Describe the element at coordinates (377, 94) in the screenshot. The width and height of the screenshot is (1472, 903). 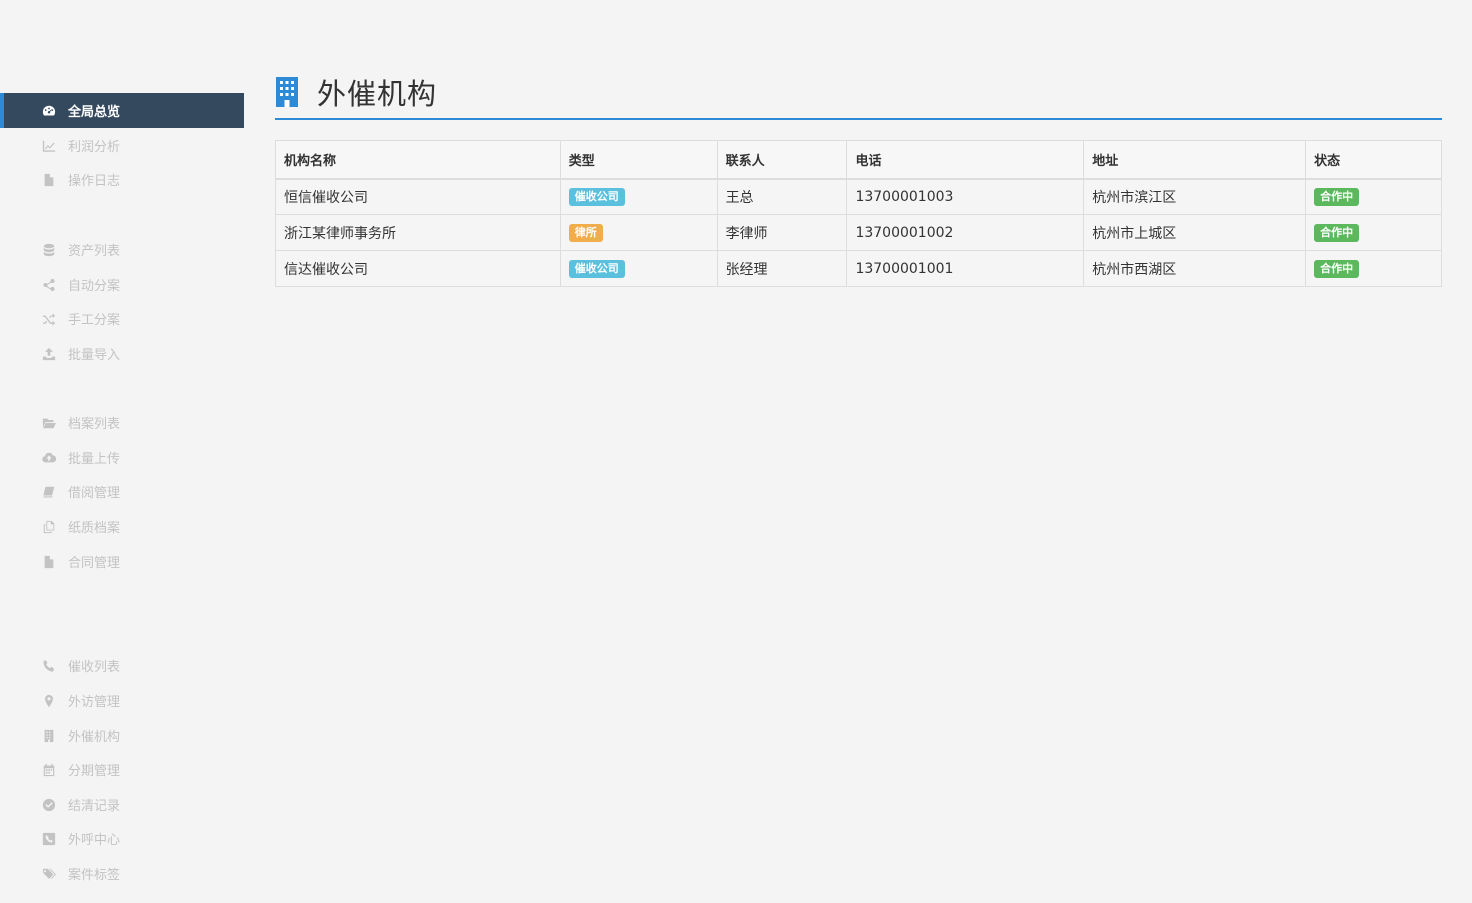
I see `page-title: 外催机构` at that location.